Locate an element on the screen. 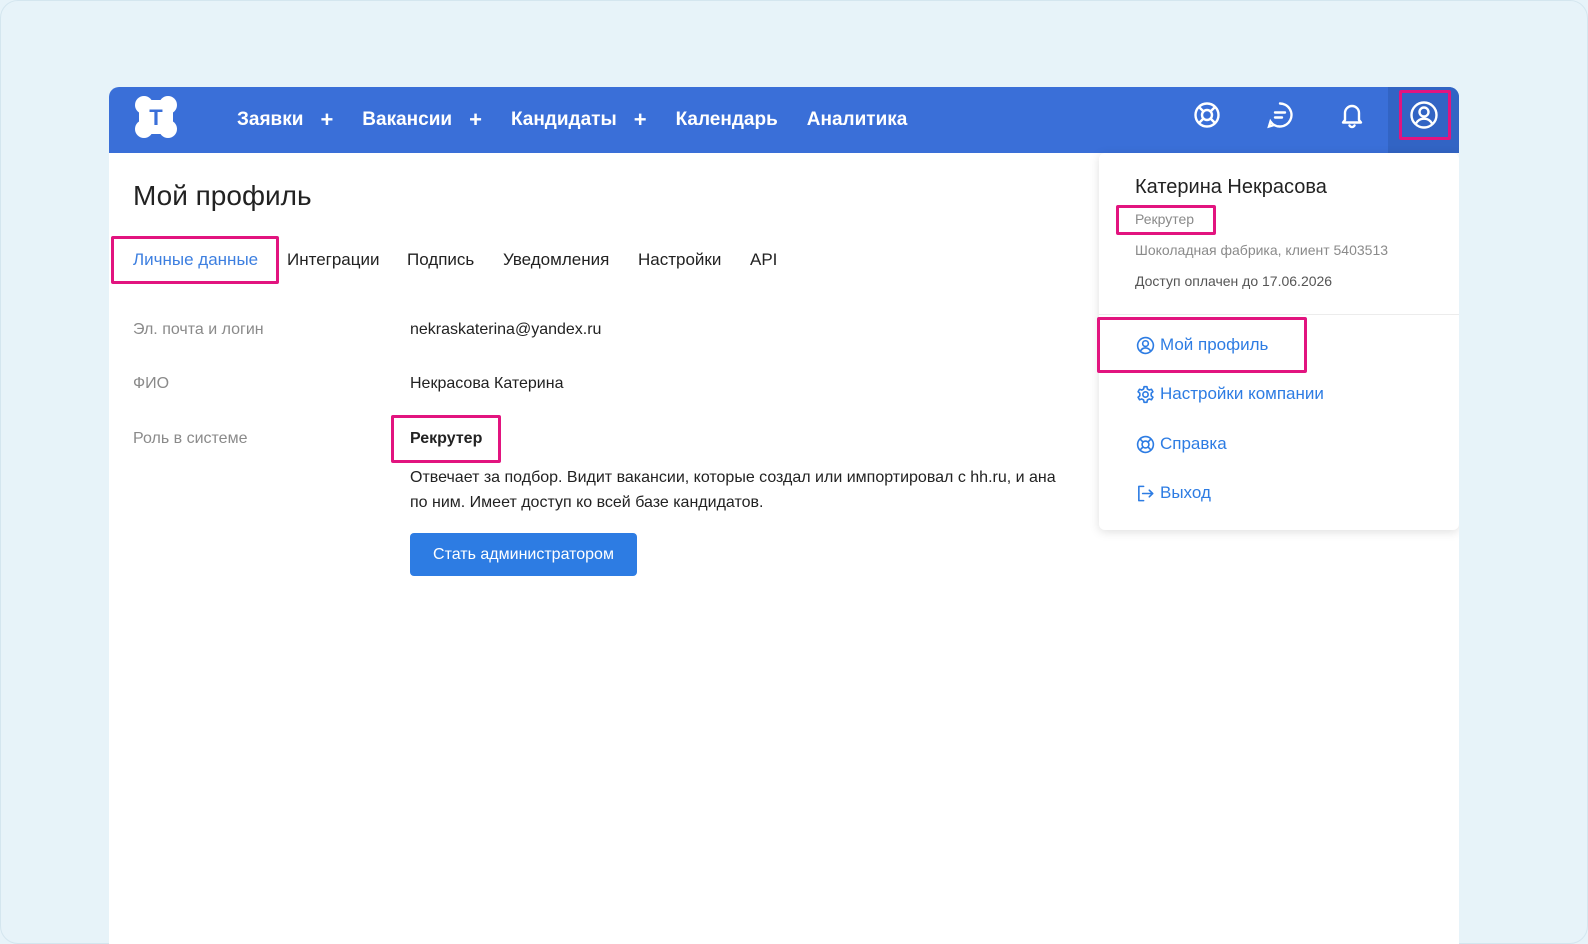 The image size is (1588, 944). user-role: Рекрутер is located at coordinates (1165, 219).